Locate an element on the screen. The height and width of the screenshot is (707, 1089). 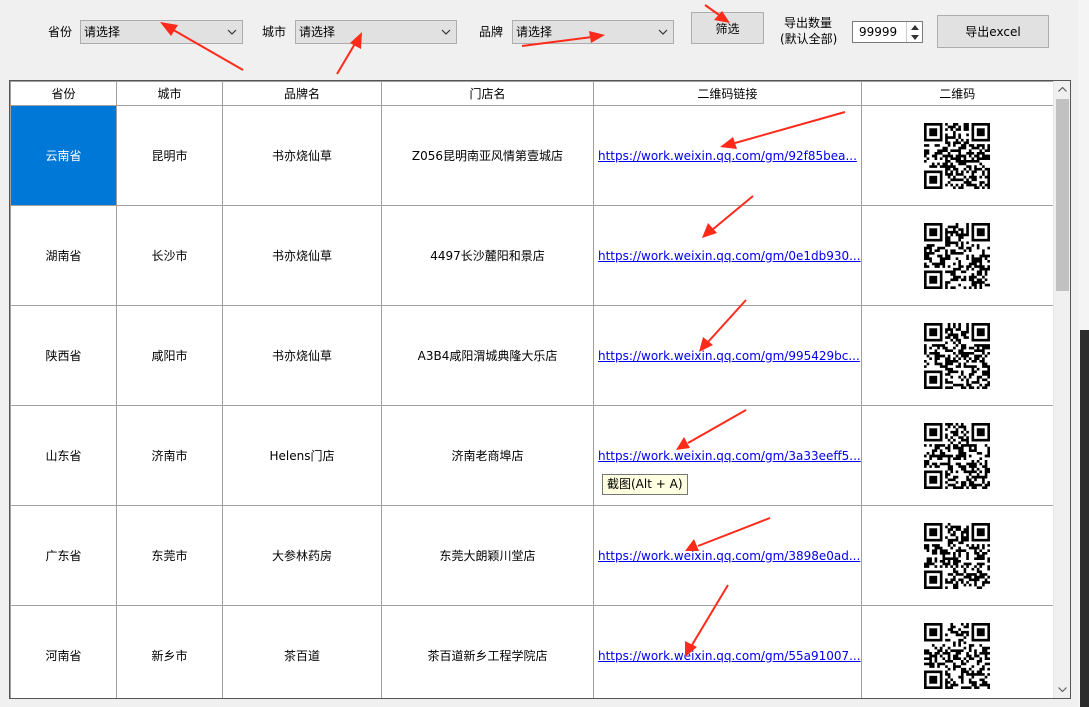
cell-city: 昆明市 is located at coordinates (169, 155).